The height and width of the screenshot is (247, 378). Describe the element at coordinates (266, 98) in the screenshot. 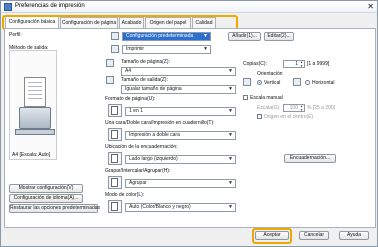

I see `manual-scaling-label: Escala manual` at that location.